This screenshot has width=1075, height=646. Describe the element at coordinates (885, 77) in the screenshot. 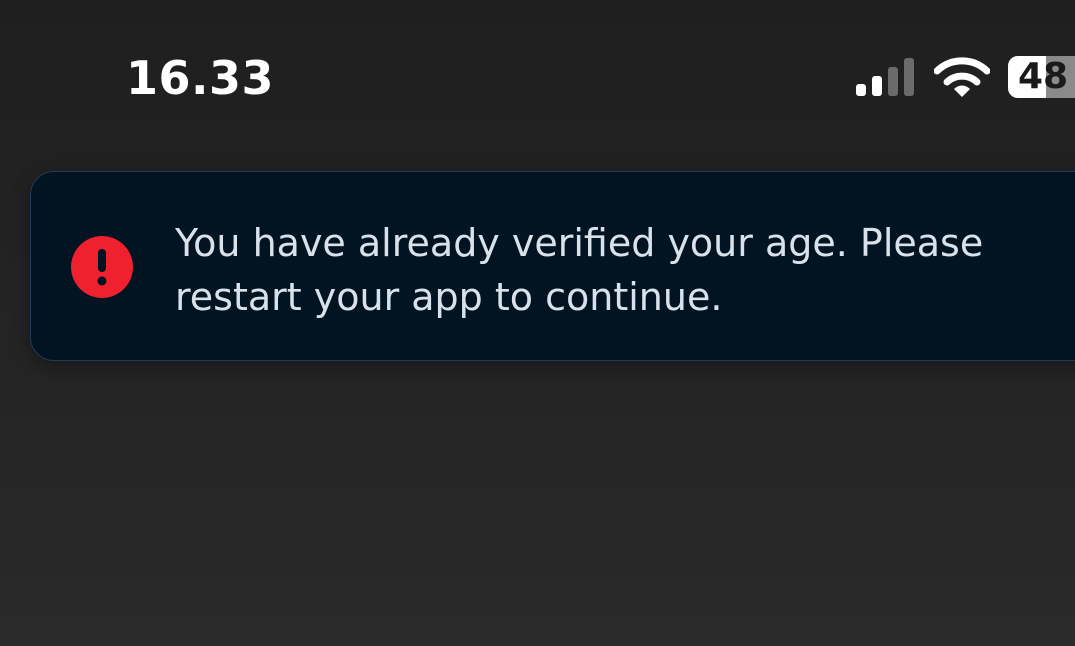

I see `cellular-signal-icon` at that location.